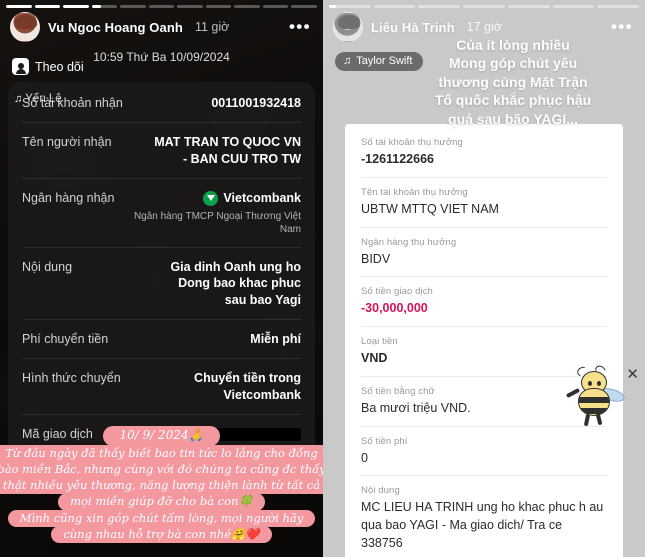  What do you see at coordinates (414, 192) in the screenshot?
I see `receipt-row-label: Tên tài khoản thụ hưởng` at bounding box center [414, 192].